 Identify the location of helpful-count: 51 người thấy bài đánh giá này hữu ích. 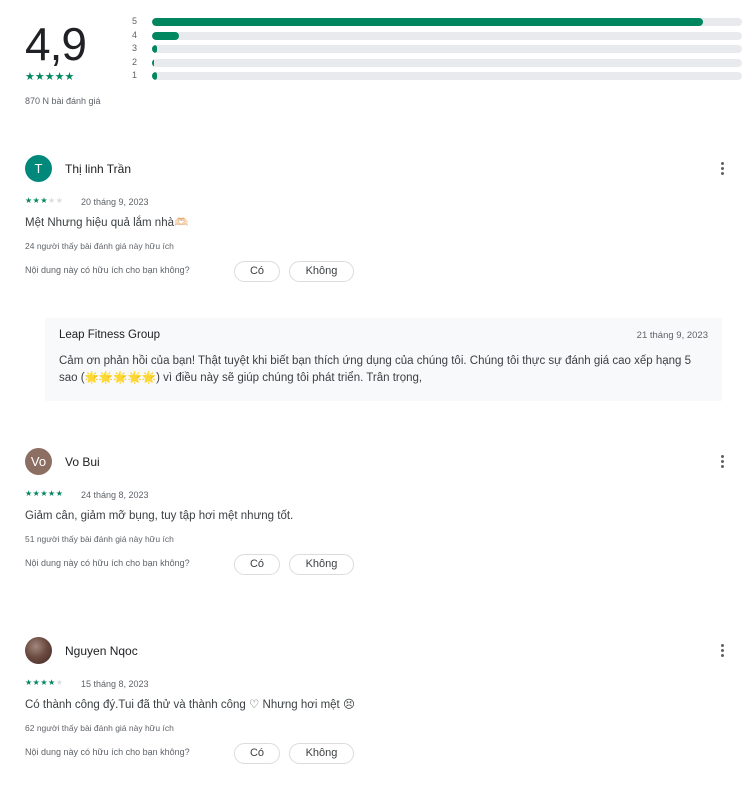
(99, 539).